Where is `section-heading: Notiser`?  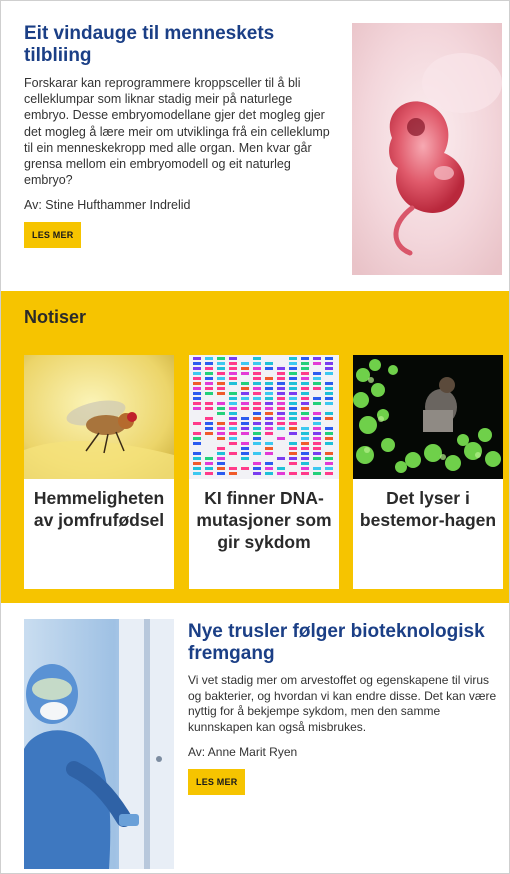
section-heading: Notiser is located at coordinates (55, 317).